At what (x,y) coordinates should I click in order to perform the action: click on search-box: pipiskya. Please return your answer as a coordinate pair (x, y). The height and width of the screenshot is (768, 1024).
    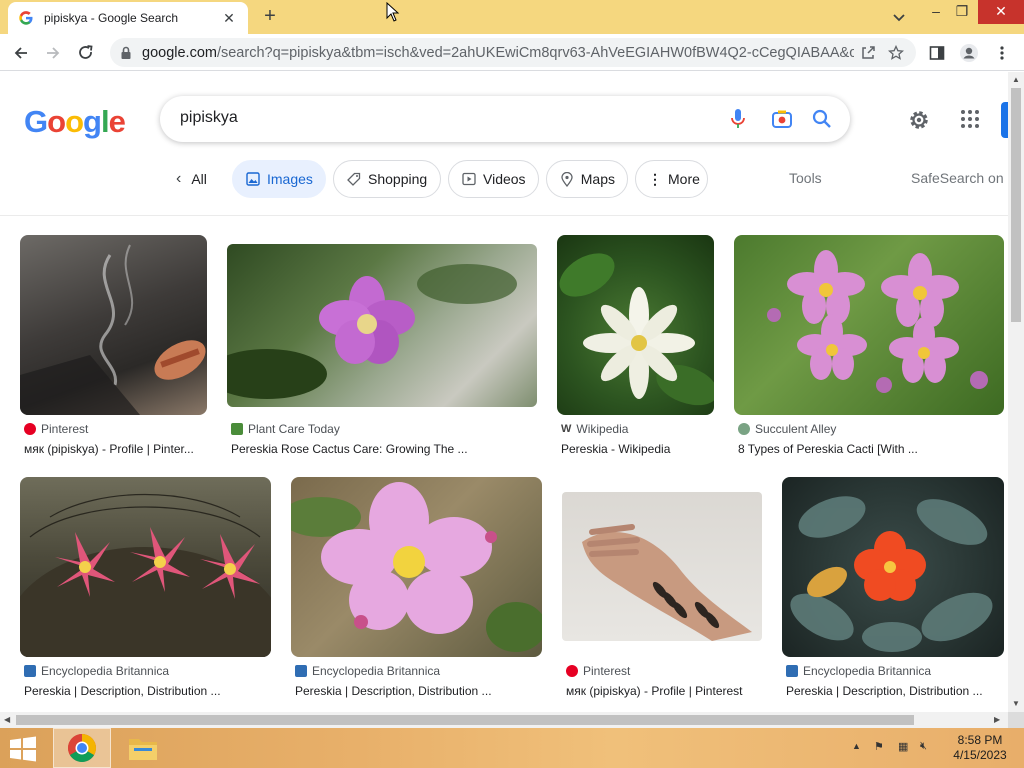
    Looking at the image, I should click on (505, 119).